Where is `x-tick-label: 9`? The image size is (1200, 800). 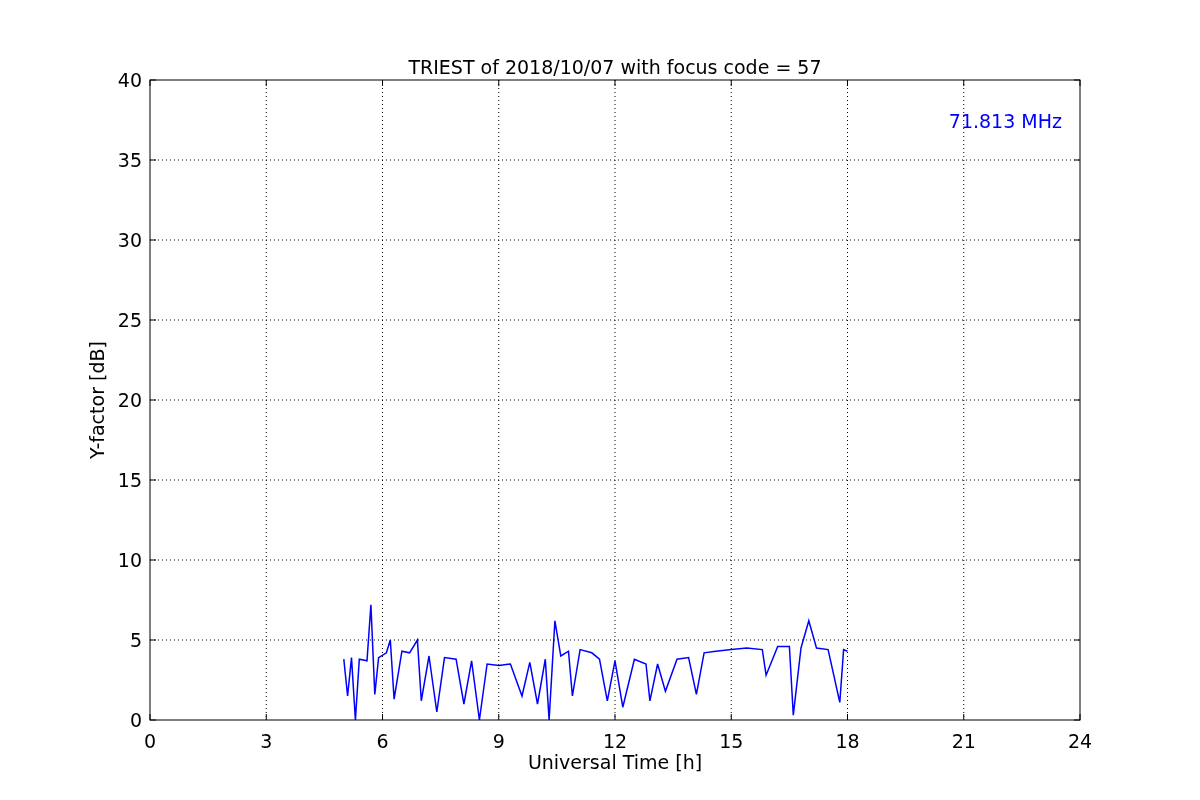 x-tick-label: 9 is located at coordinates (498, 741).